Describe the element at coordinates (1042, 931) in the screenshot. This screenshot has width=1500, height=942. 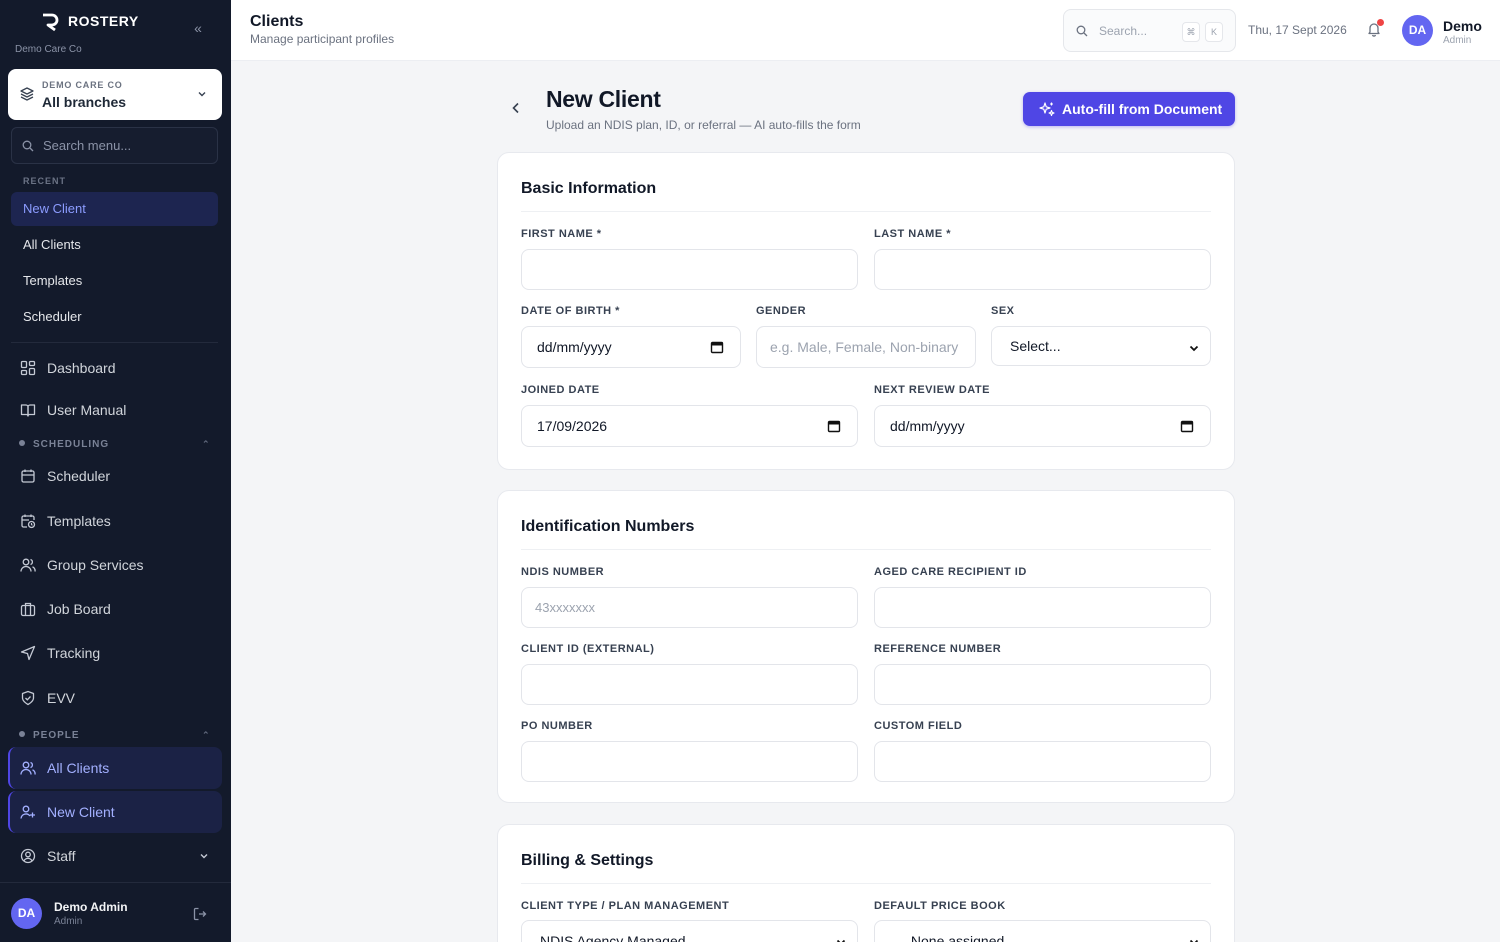
I see `price-book-select: — None assigned —` at that location.